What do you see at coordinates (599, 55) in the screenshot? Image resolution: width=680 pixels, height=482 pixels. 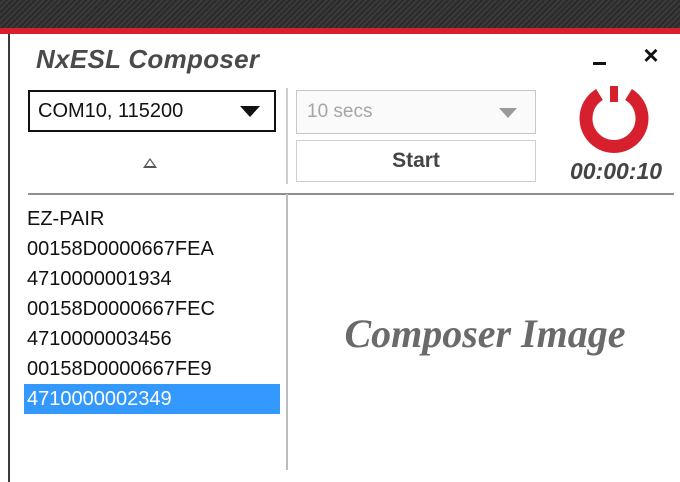 I see `minimize-button` at bounding box center [599, 55].